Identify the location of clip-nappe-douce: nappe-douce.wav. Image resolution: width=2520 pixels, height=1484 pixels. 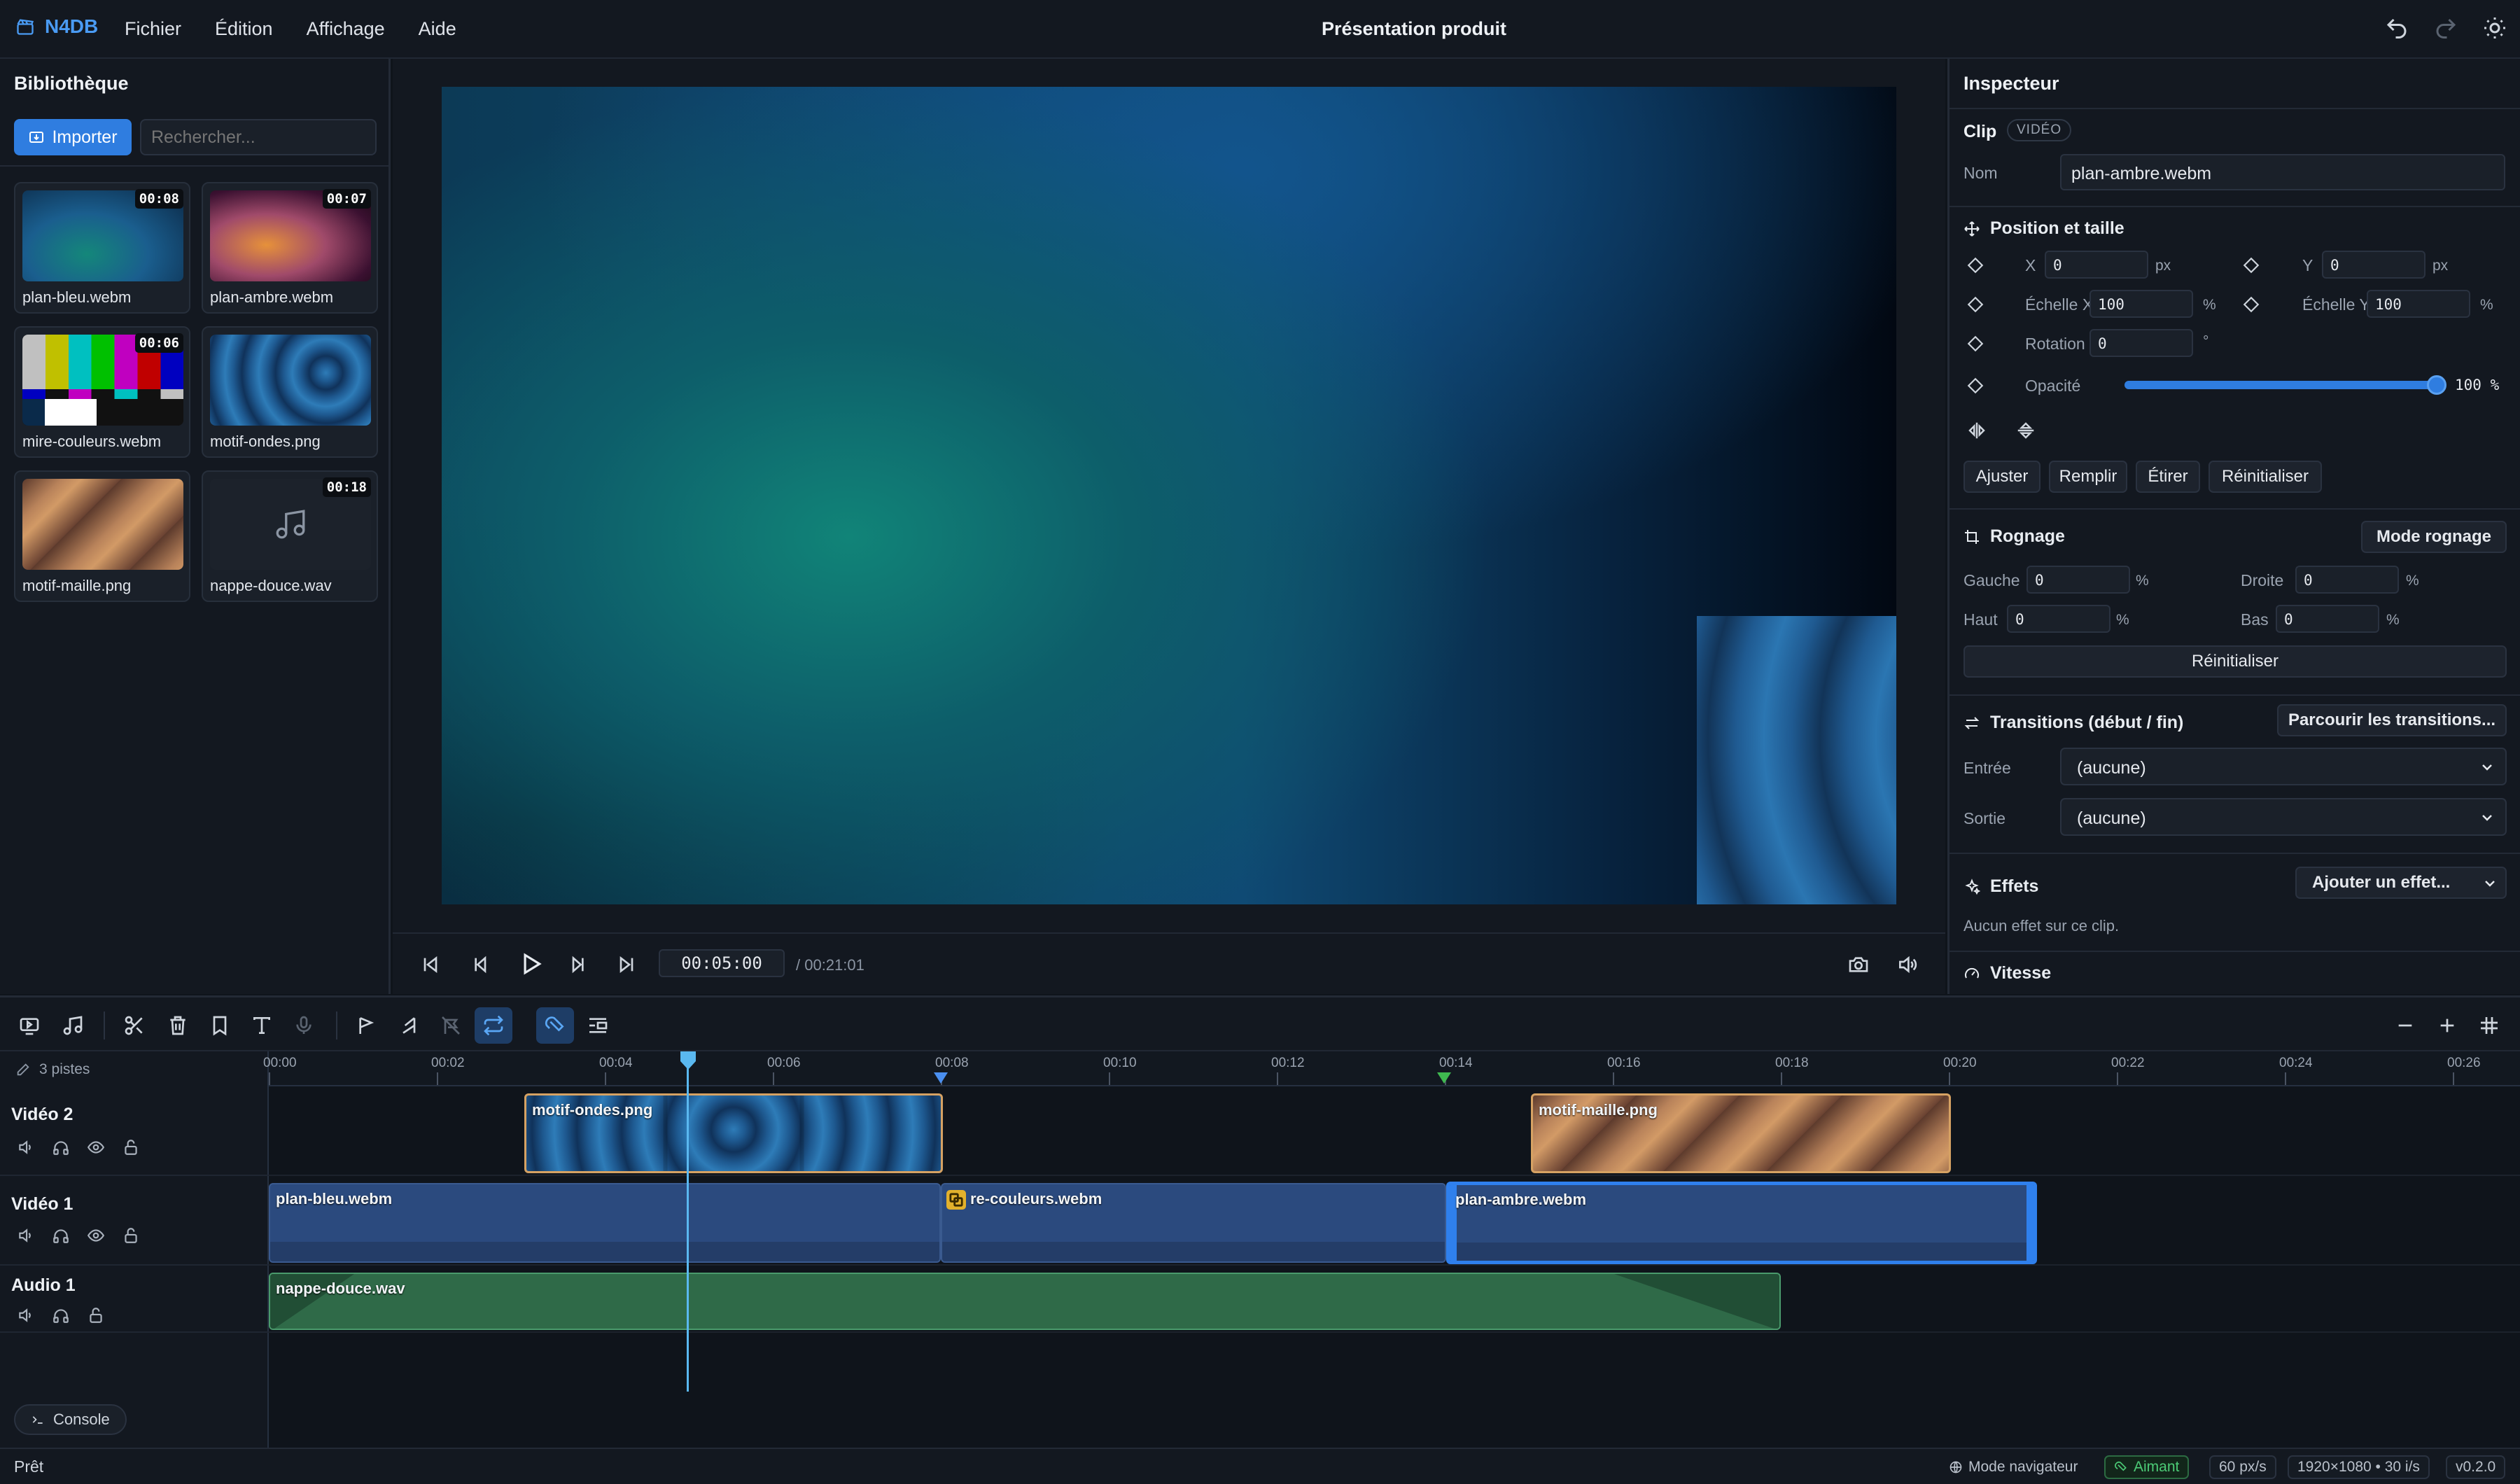
(1025, 1301).